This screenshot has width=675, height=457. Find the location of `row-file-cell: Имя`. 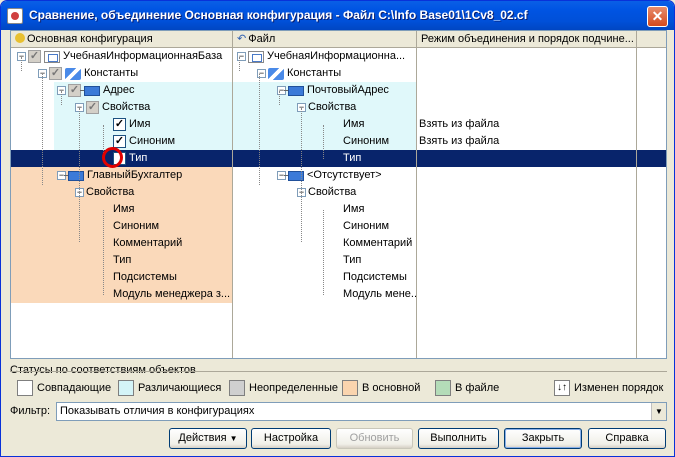

row-file-cell: Имя is located at coordinates (325, 209).